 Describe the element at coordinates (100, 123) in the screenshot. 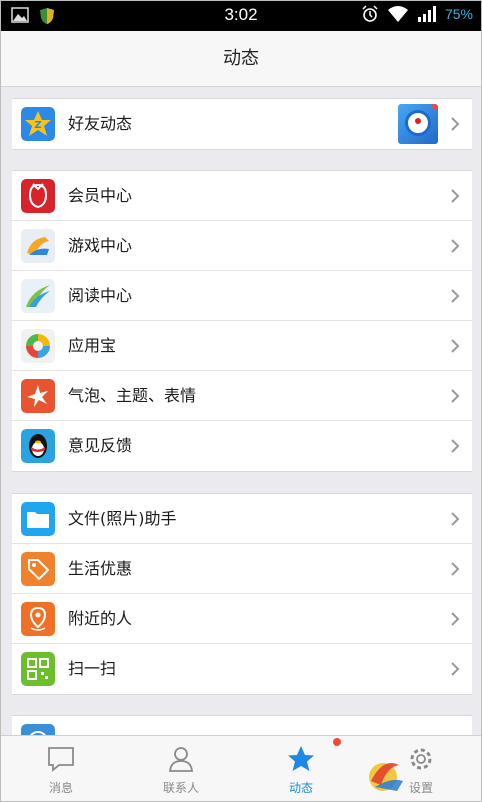

I see `list-item-label: 好友动态` at that location.